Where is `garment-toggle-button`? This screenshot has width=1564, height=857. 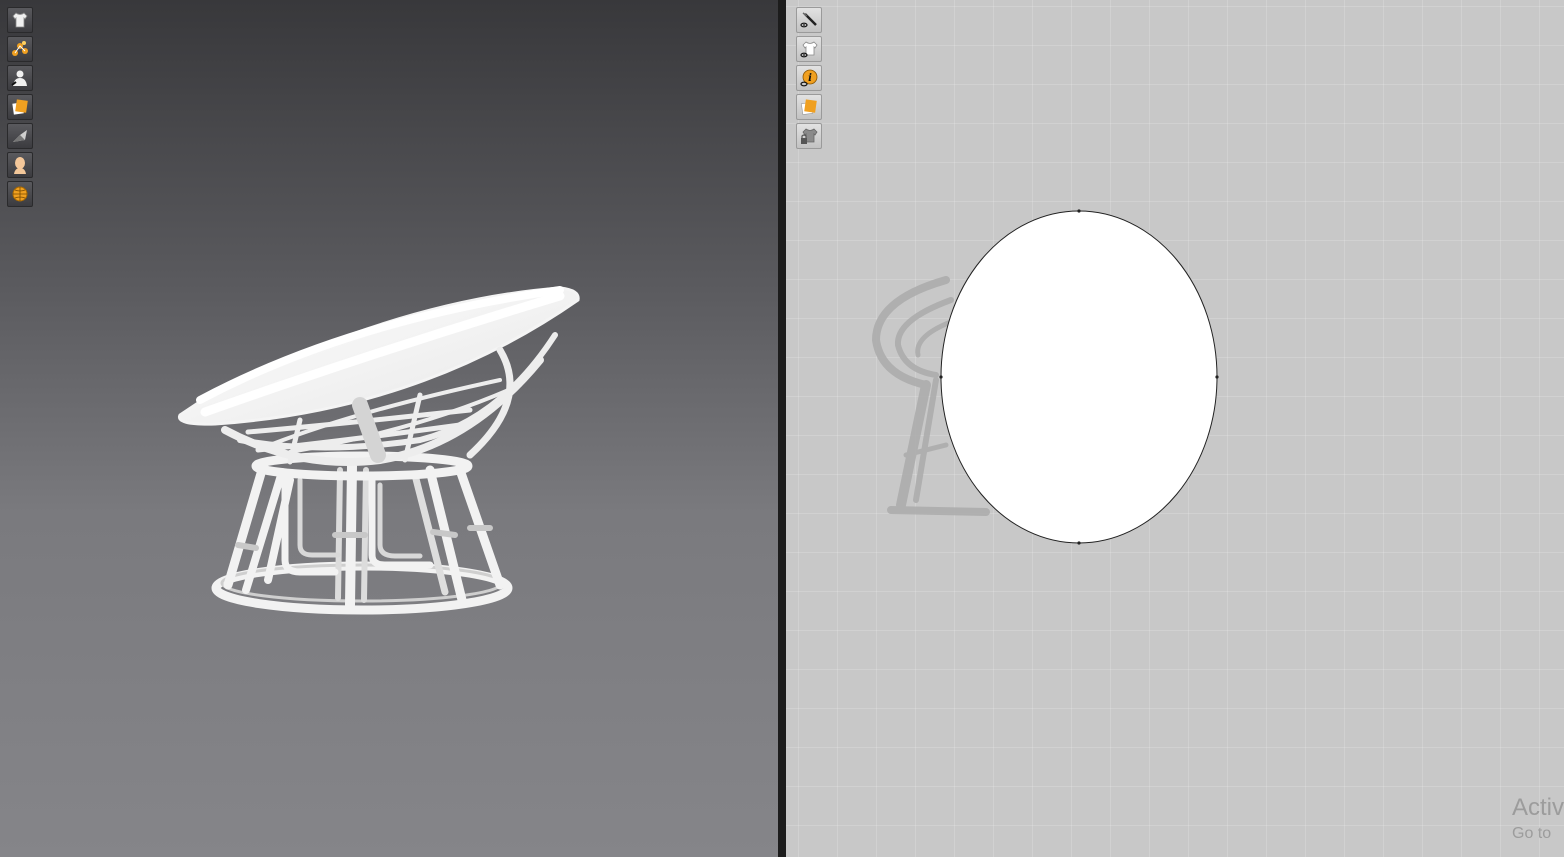
garment-toggle-button is located at coordinates (20, 20).